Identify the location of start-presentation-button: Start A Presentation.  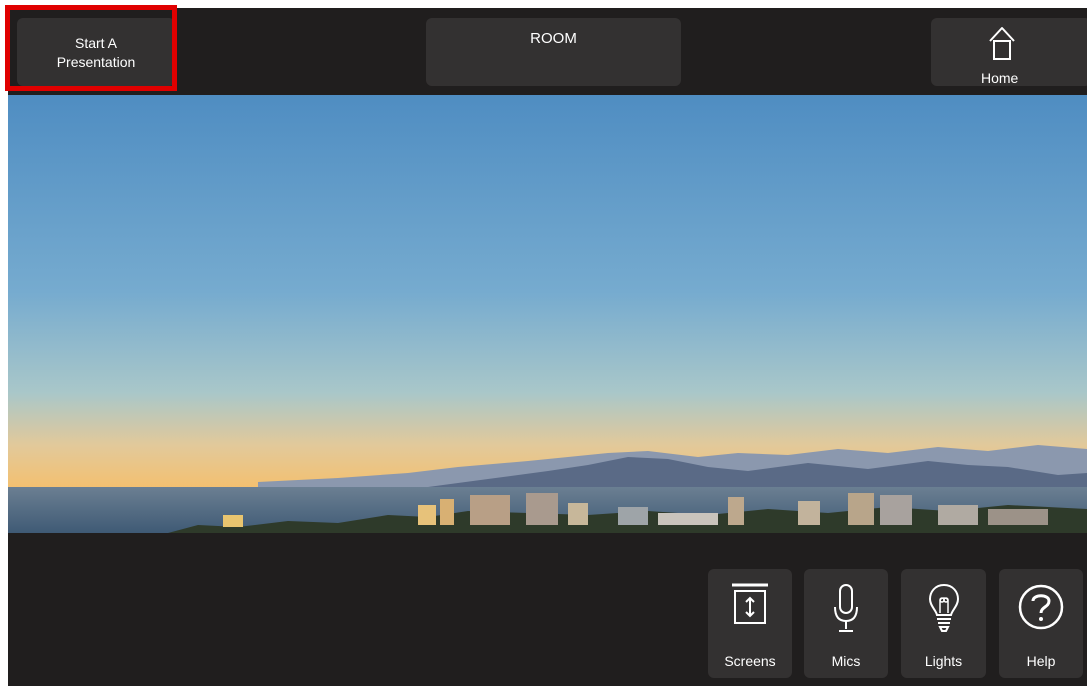
(96, 52).